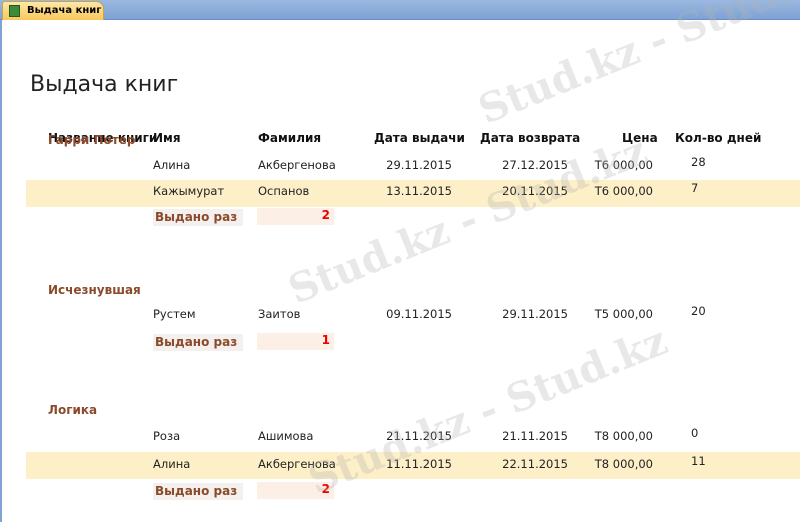 This screenshot has height=522, width=800. Describe the element at coordinates (290, 138) in the screenshot. I see `header-last-name: Фамилия` at that location.